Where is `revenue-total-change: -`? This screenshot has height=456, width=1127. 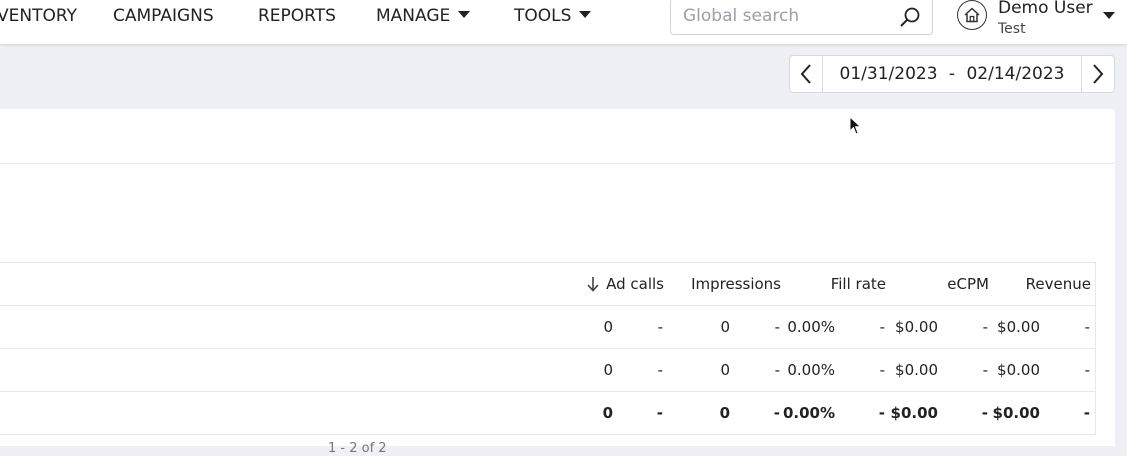 revenue-total-change: - is located at coordinates (1086, 413).